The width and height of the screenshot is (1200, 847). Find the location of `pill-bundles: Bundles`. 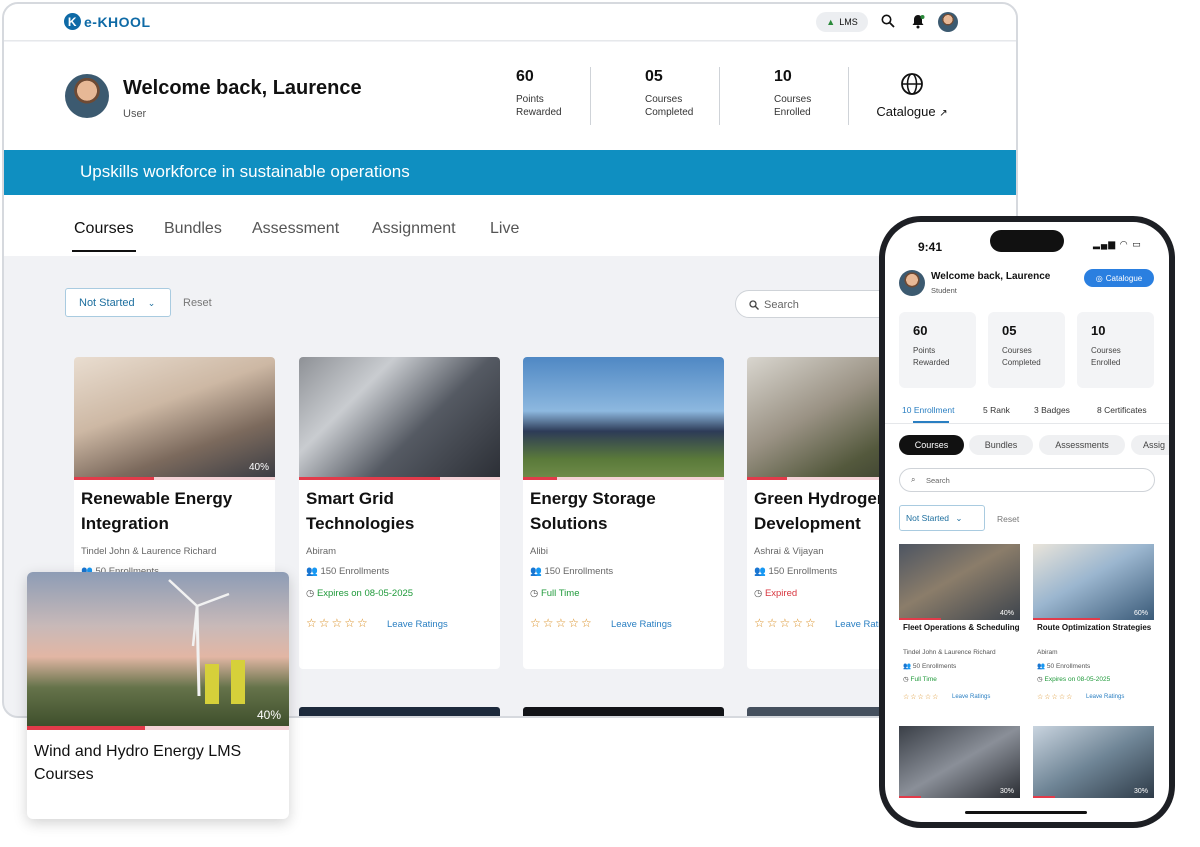

pill-bundles: Bundles is located at coordinates (1001, 445).